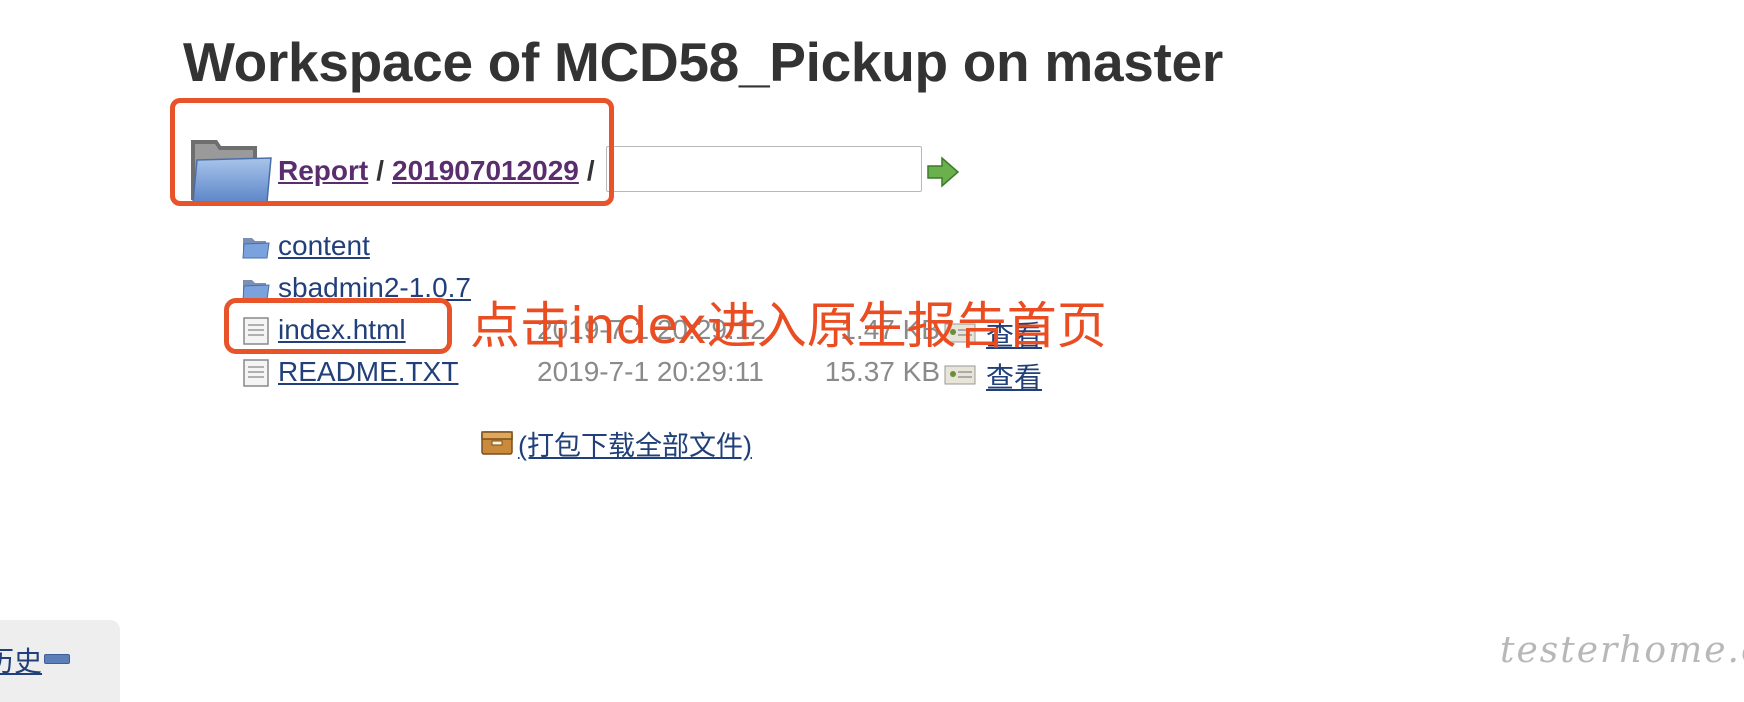 The height and width of the screenshot is (702, 1744). Describe the element at coordinates (960, 375) in the screenshot. I see `view-icon` at that location.